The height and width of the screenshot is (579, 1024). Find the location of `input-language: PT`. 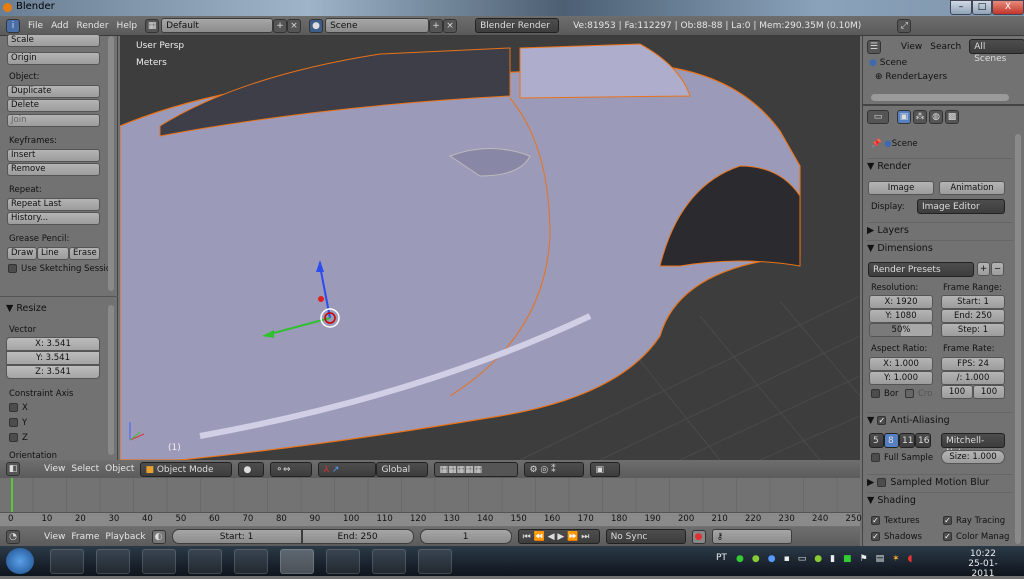

input-language: PT is located at coordinates (721, 558).